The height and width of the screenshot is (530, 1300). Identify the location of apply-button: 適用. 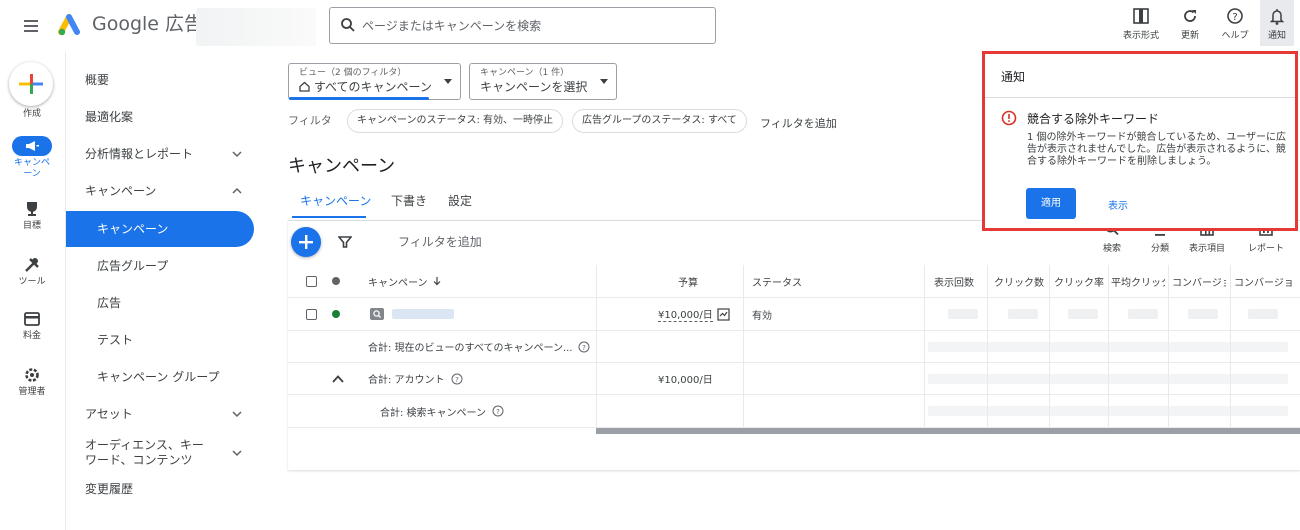
(1051, 203).